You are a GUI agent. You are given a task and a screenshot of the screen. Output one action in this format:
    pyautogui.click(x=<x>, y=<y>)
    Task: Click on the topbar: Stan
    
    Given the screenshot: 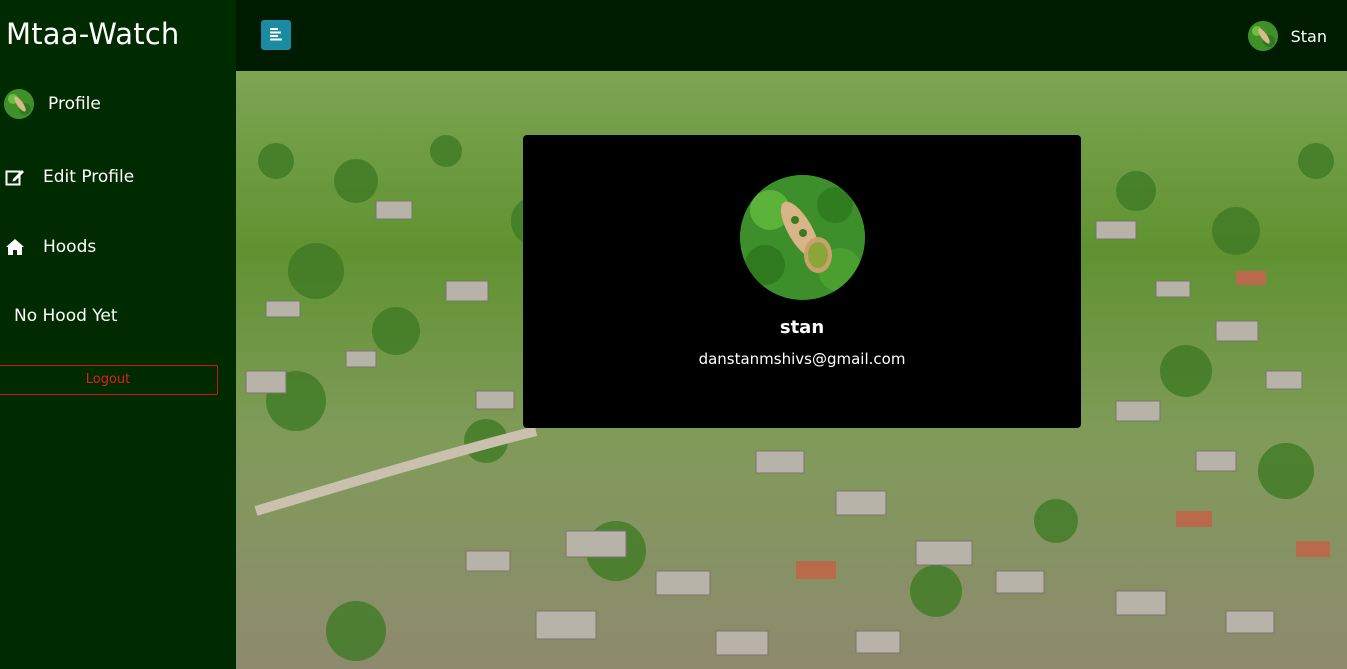 What is the action you would take?
    pyautogui.click(x=791, y=35)
    